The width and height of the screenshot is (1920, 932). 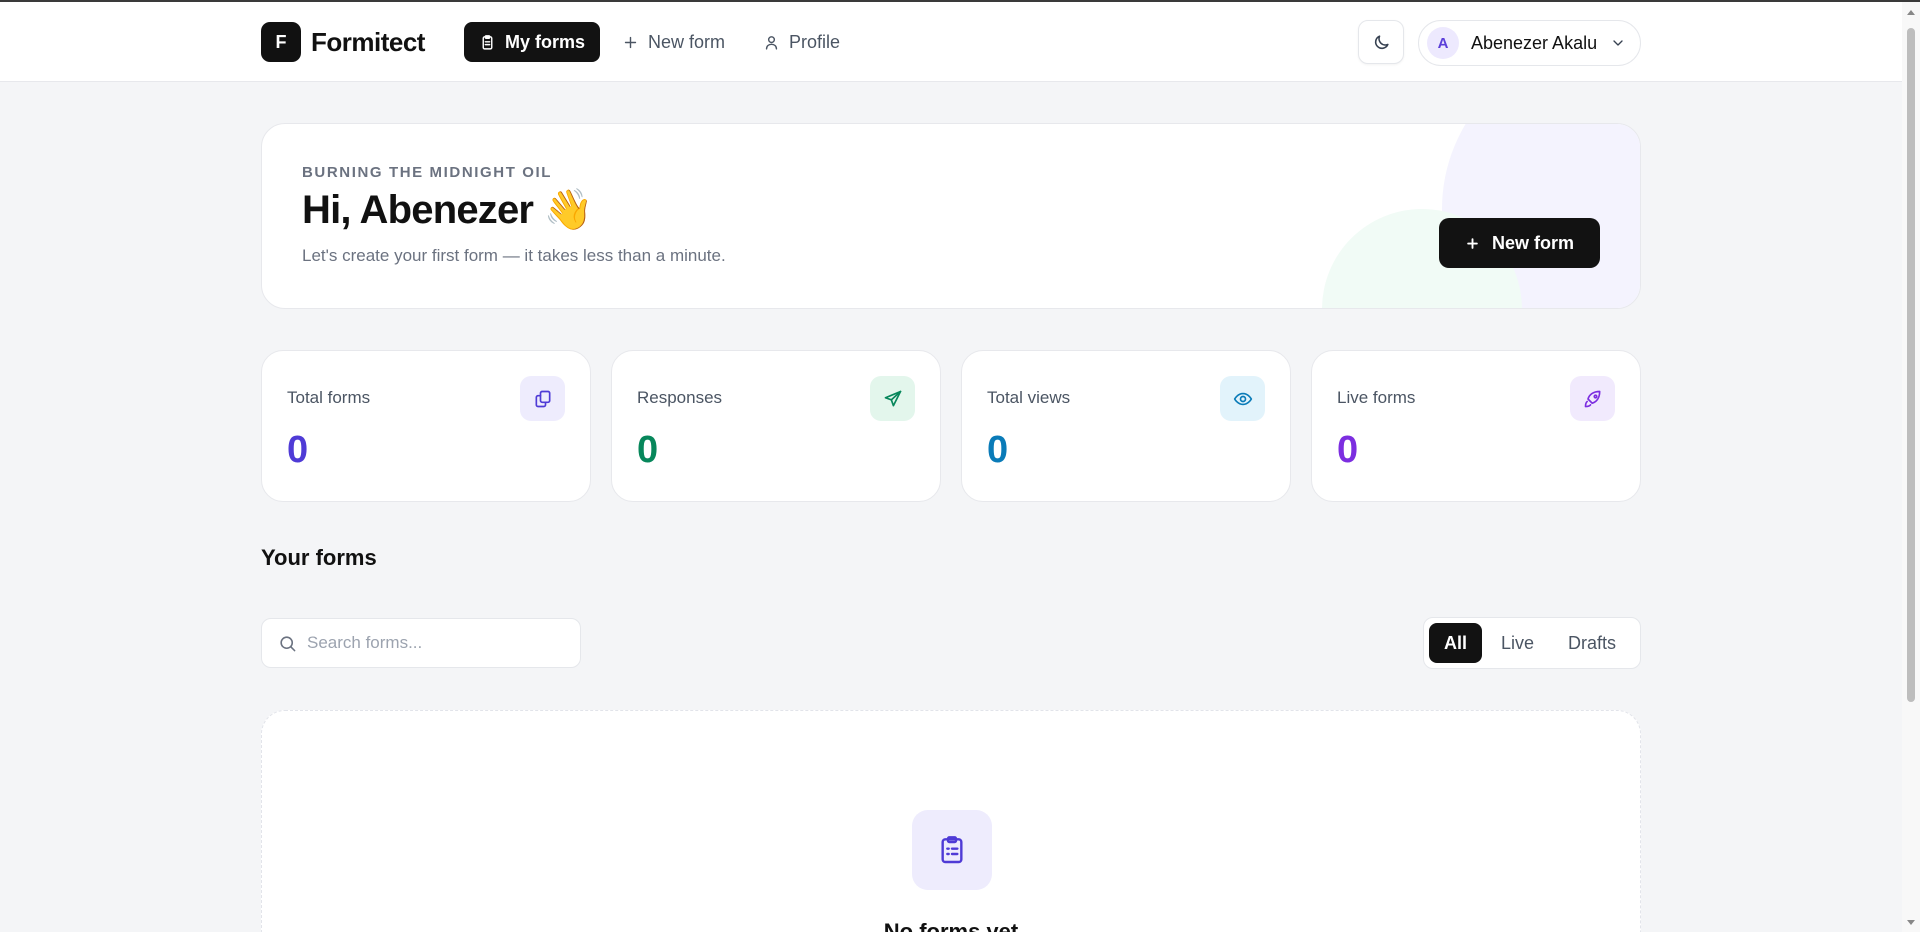 What do you see at coordinates (281, 42) in the screenshot?
I see `brand-logo: F` at bounding box center [281, 42].